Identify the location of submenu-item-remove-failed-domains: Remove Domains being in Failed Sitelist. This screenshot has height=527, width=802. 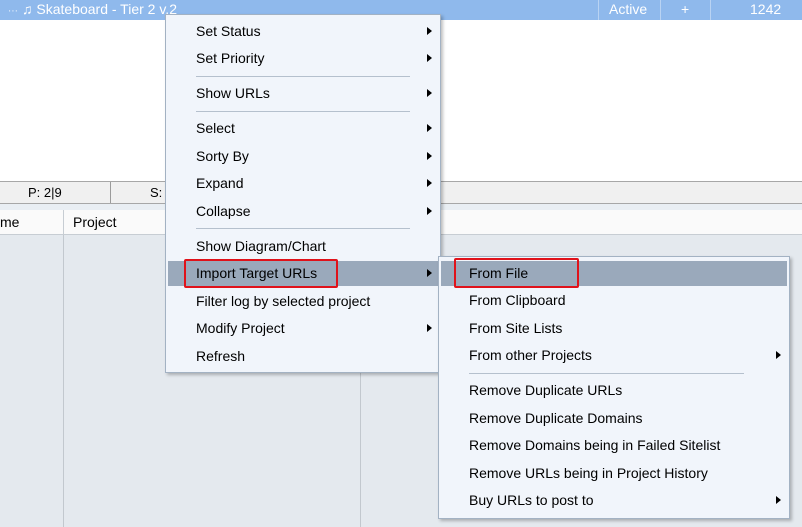
(614, 445).